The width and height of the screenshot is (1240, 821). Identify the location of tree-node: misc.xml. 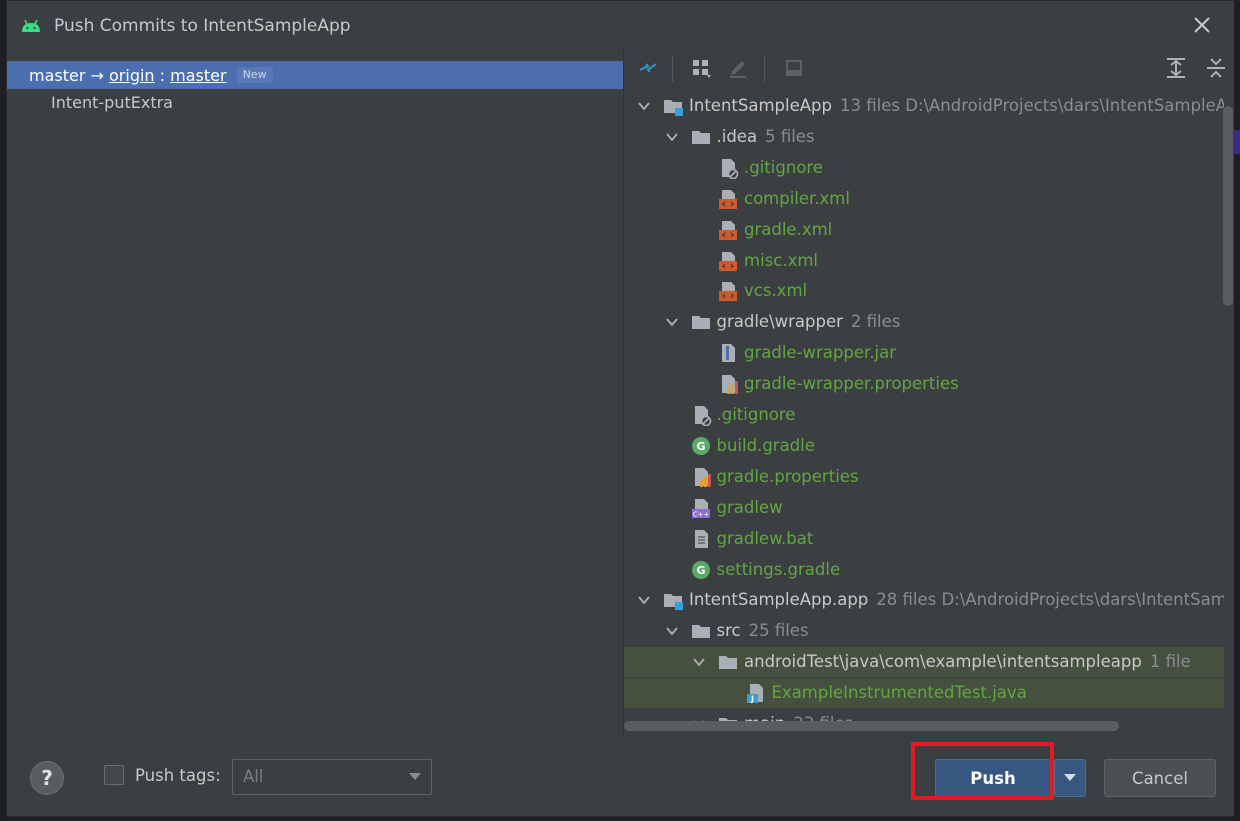
(924, 261).